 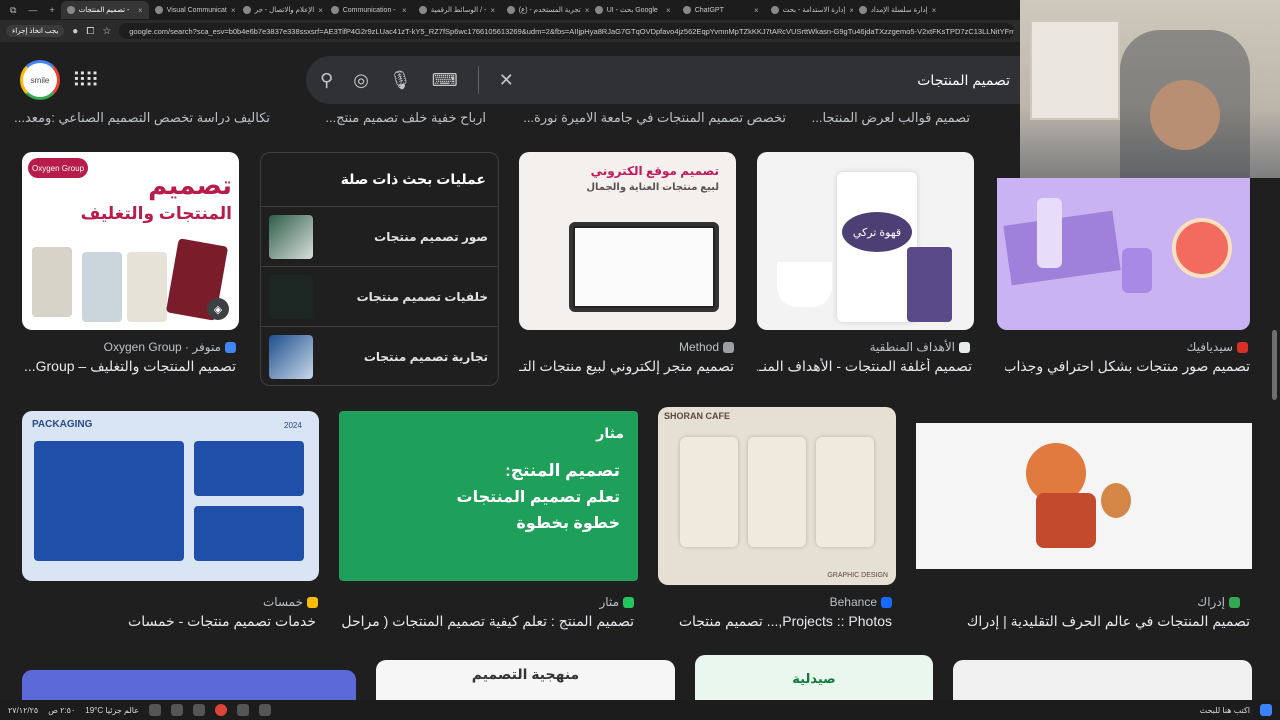 I want to click on tab-active: تصميم المنتجات - ×, so click(x=104, y=10).